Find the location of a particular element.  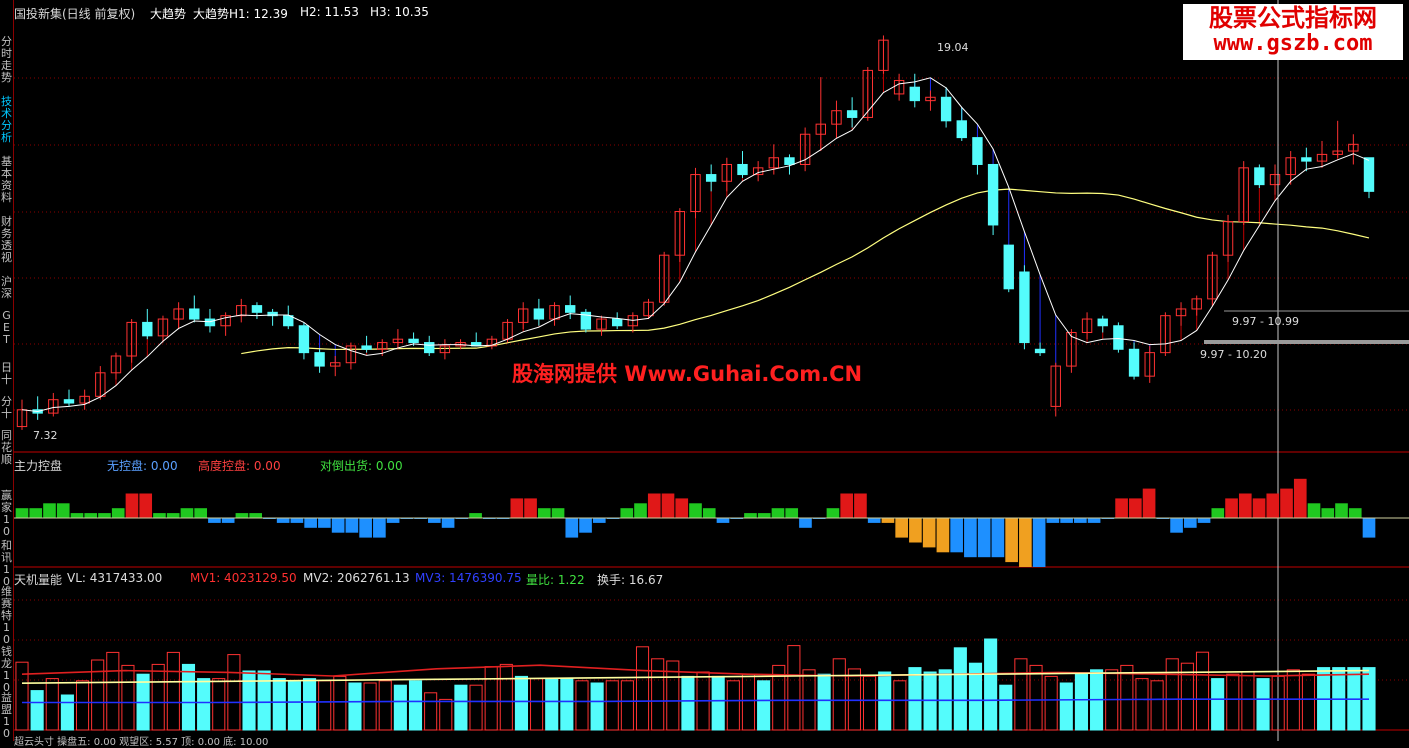

sidebar-item-8: 同花顺 is located at coordinates (6, 448).